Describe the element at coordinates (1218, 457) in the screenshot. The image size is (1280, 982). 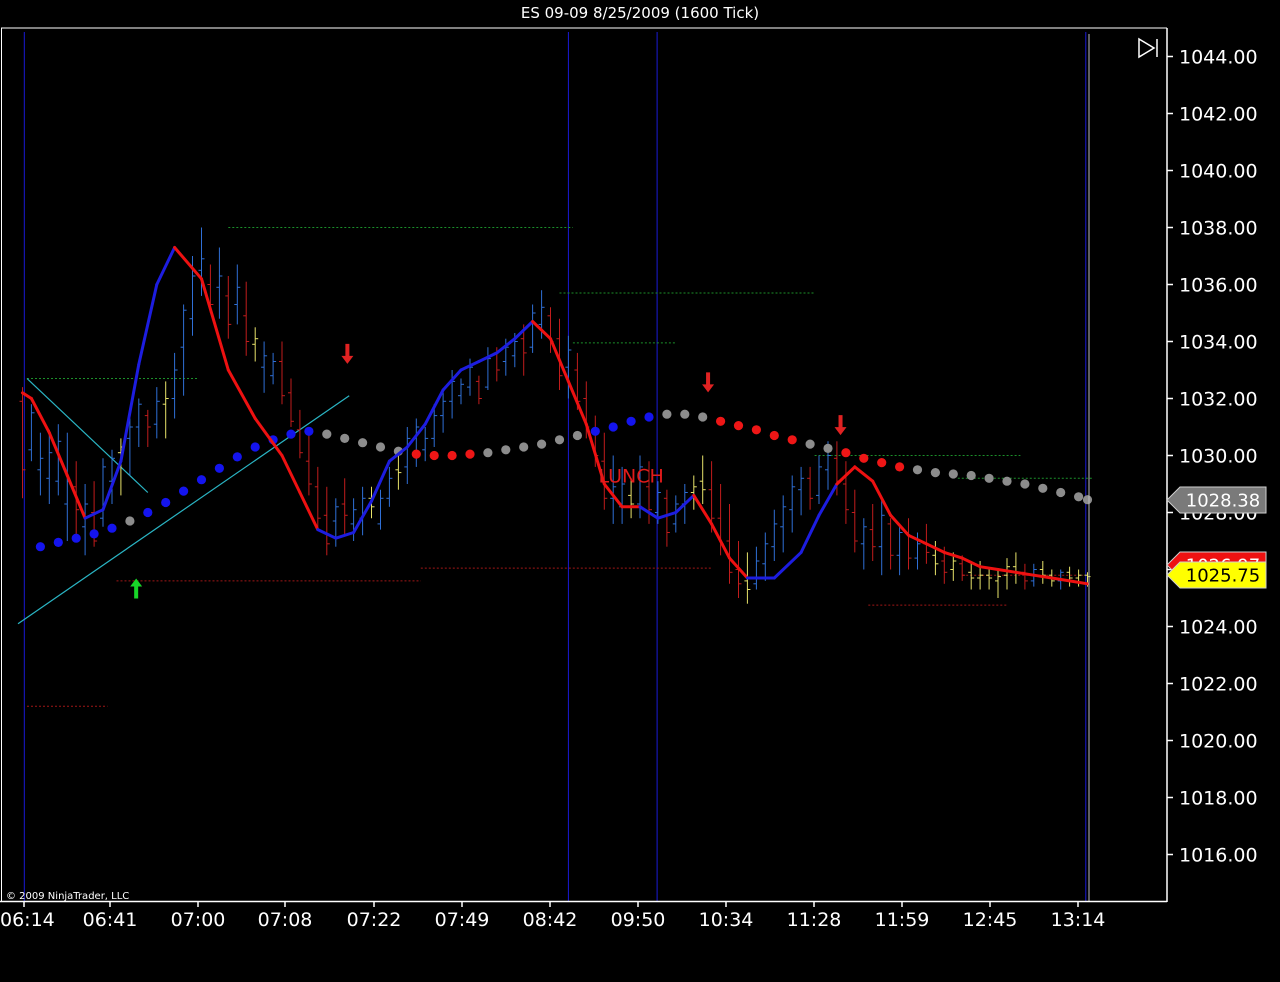
I see `price-tick-label: 1030.00` at that location.